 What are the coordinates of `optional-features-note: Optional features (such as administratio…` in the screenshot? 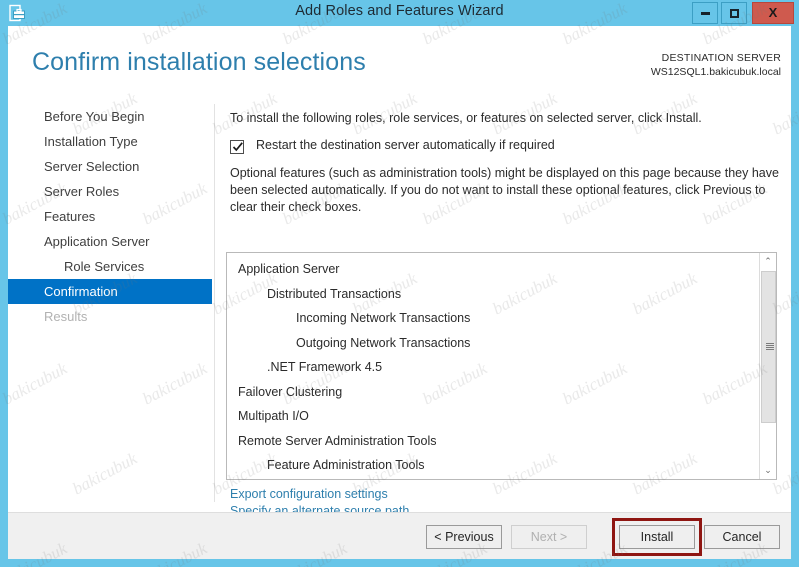 It's located at (504, 190).